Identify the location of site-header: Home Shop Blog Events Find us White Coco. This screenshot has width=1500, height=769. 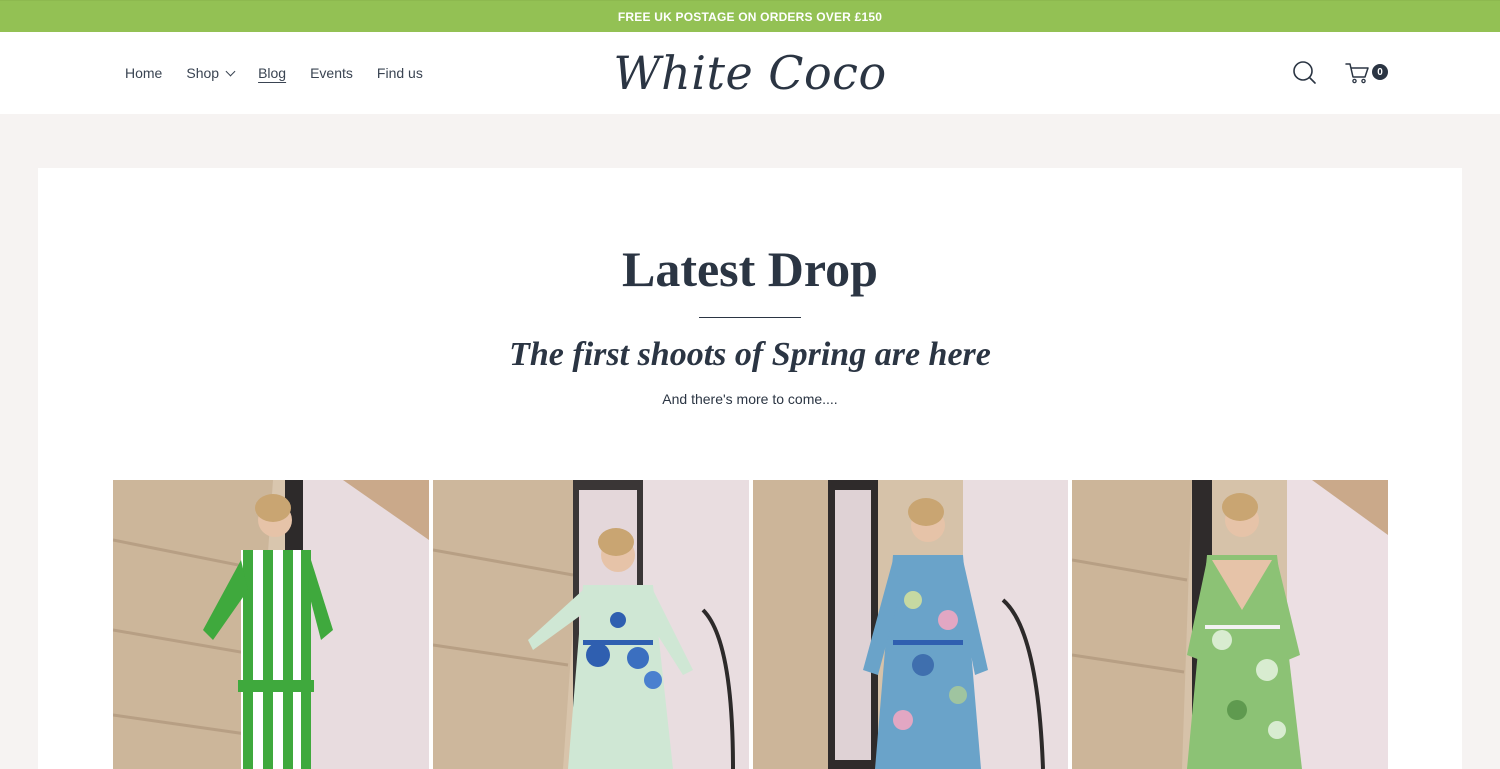
(750, 73).